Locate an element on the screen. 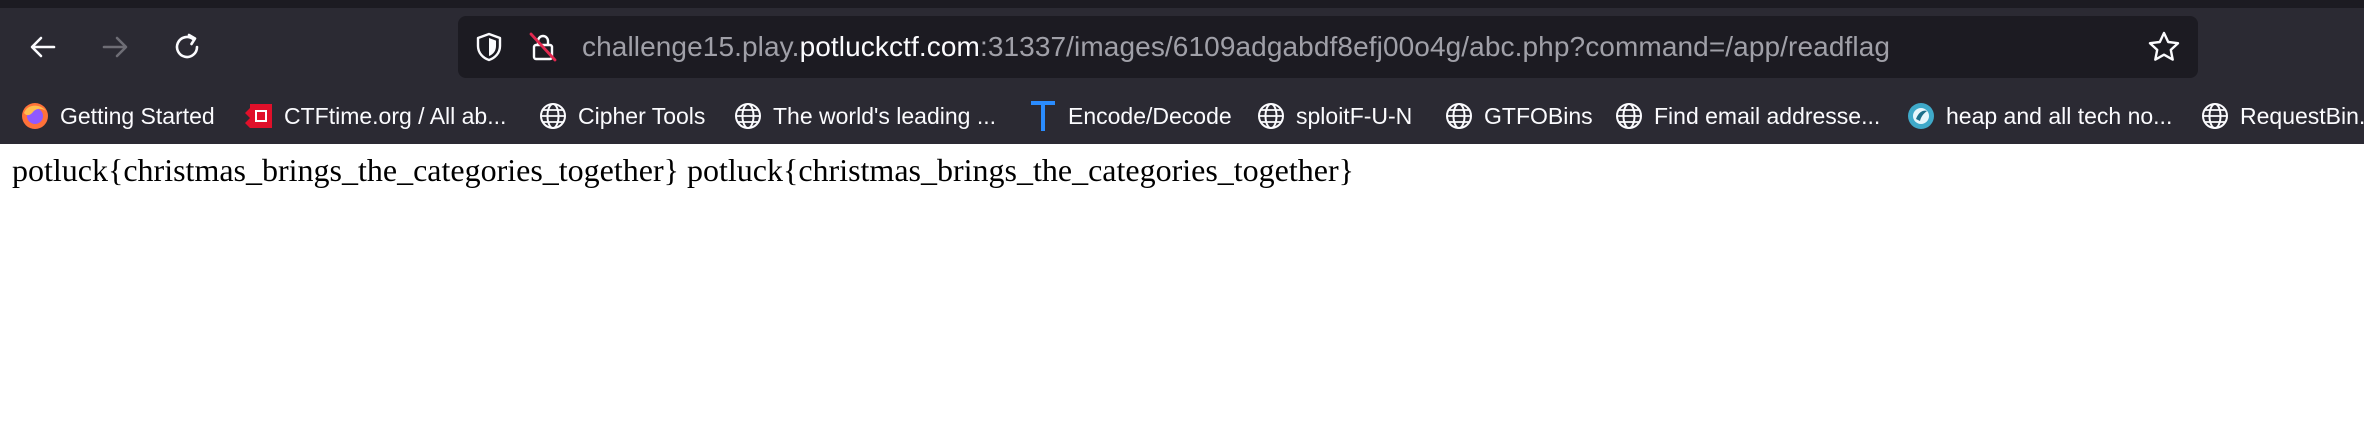 The width and height of the screenshot is (2364, 438). bookmark-requestbin: RequestBin. is located at coordinates (2282, 116).